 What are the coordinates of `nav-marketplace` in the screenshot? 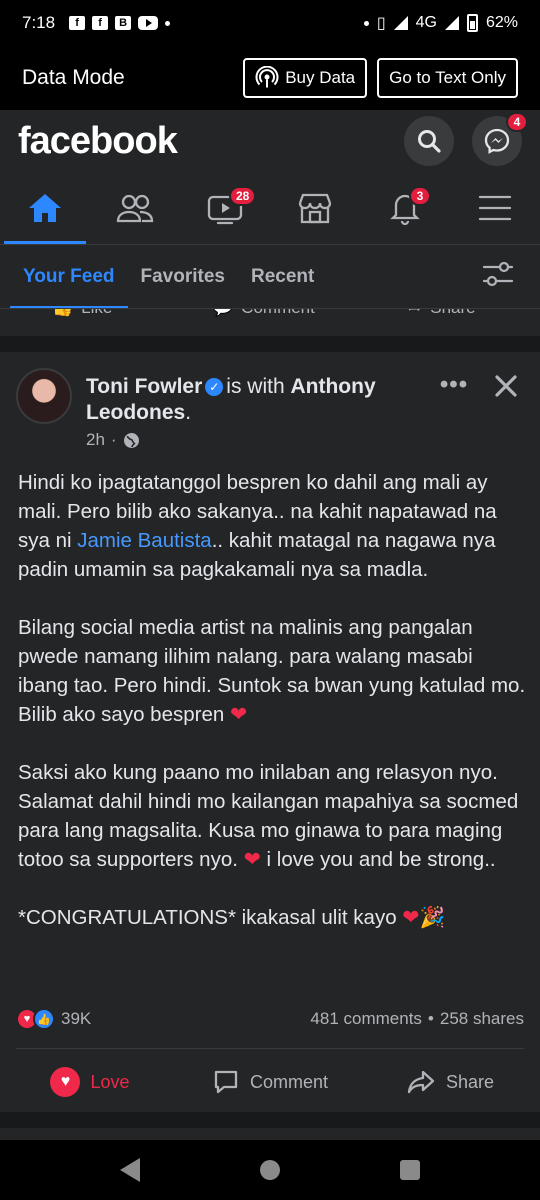 It's located at (315, 208).